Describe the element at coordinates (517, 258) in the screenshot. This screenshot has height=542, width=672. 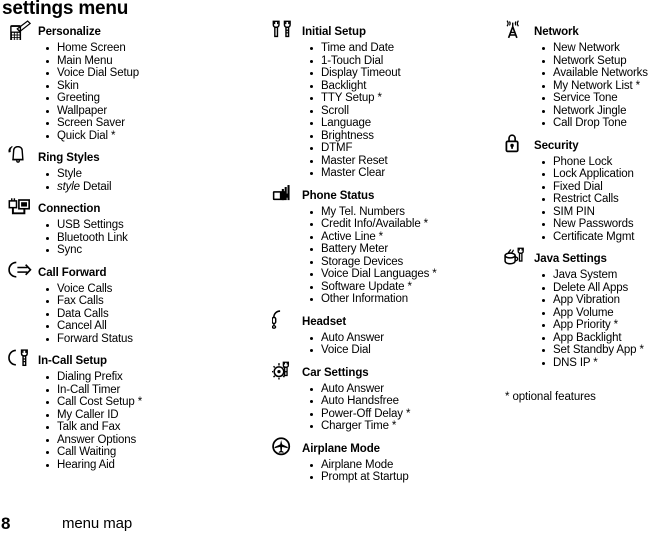
I see `java-settings-icon` at that location.